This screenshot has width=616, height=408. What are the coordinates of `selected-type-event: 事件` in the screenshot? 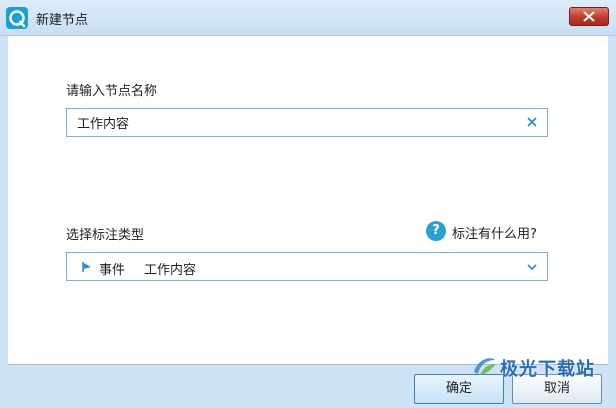 It's located at (112, 270).